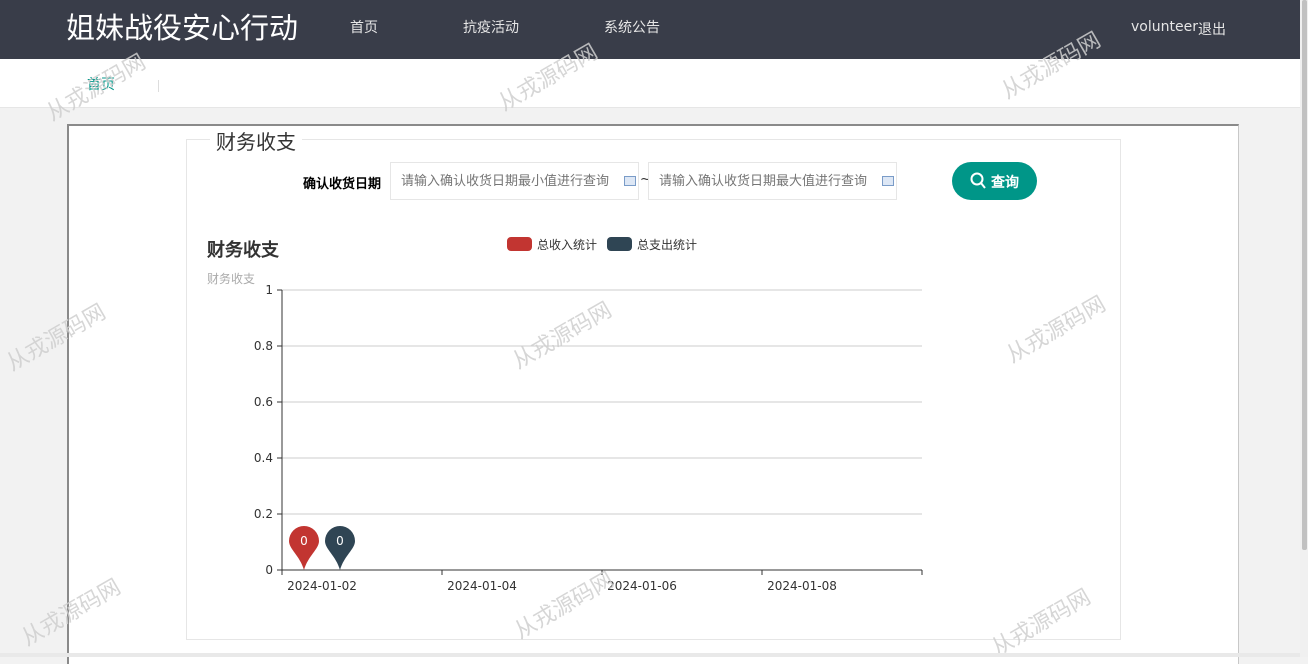 Image resolution: width=1308 pixels, height=664 pixels. Describe the element at coordinates (482, 586) in the screenshot. I see `x-tick-label: 2024-01-04` at that location.